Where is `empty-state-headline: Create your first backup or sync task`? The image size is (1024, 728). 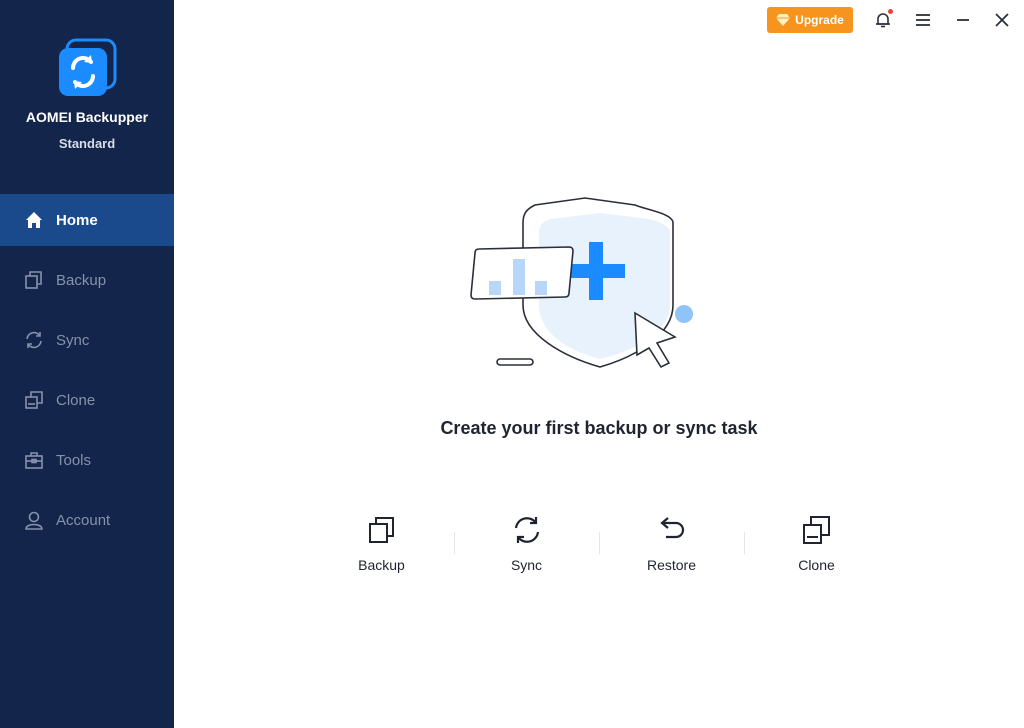
empty-state-headline: Create your first backup or sync task is located at coordinates (599, 428).